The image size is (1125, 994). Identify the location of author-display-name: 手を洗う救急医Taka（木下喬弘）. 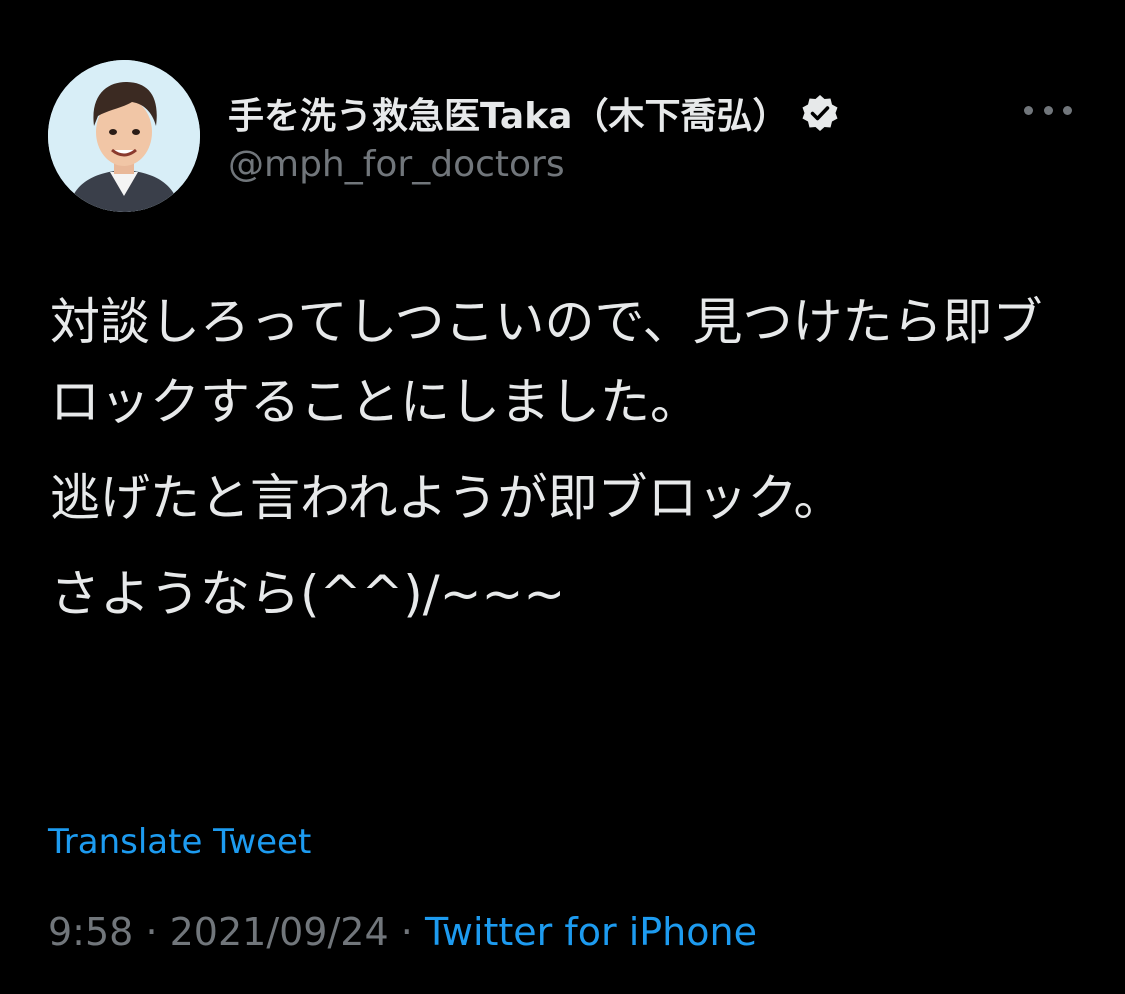
(508, 113).